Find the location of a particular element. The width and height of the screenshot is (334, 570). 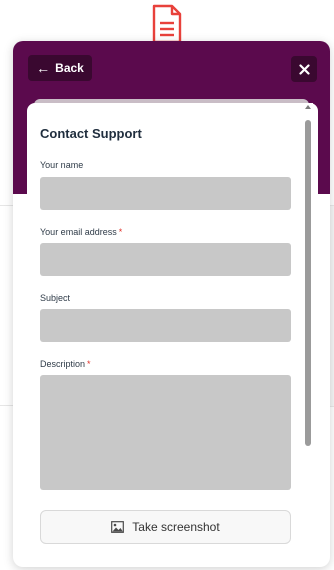

name-field is located at coordinates (165, 193).